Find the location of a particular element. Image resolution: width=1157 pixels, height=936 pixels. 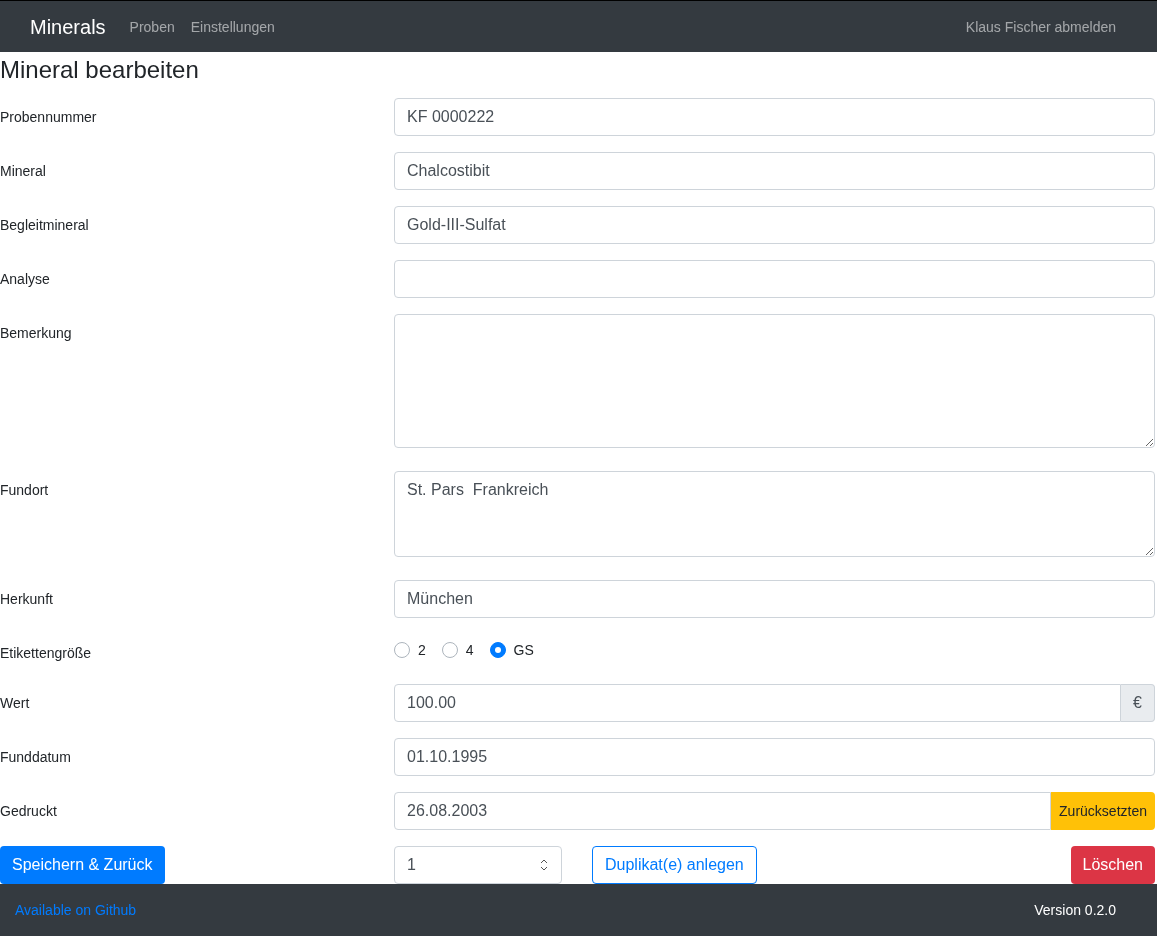

count-field: 1 is located at coordinates (478, 865).